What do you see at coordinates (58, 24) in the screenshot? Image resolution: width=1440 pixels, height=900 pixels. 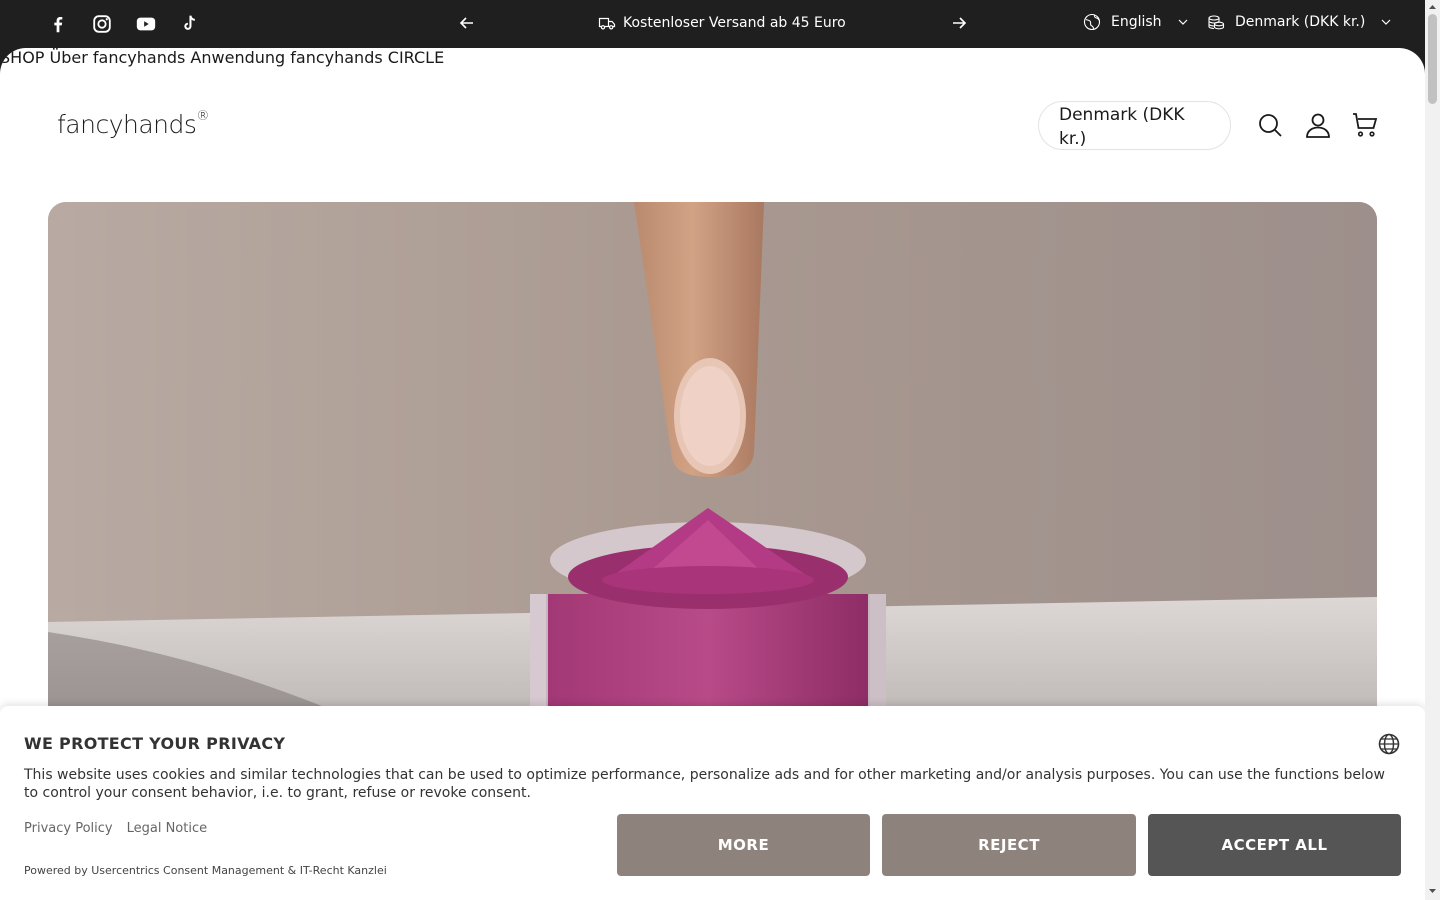 I see `facebook-icon` at bounding box center [58, 24].